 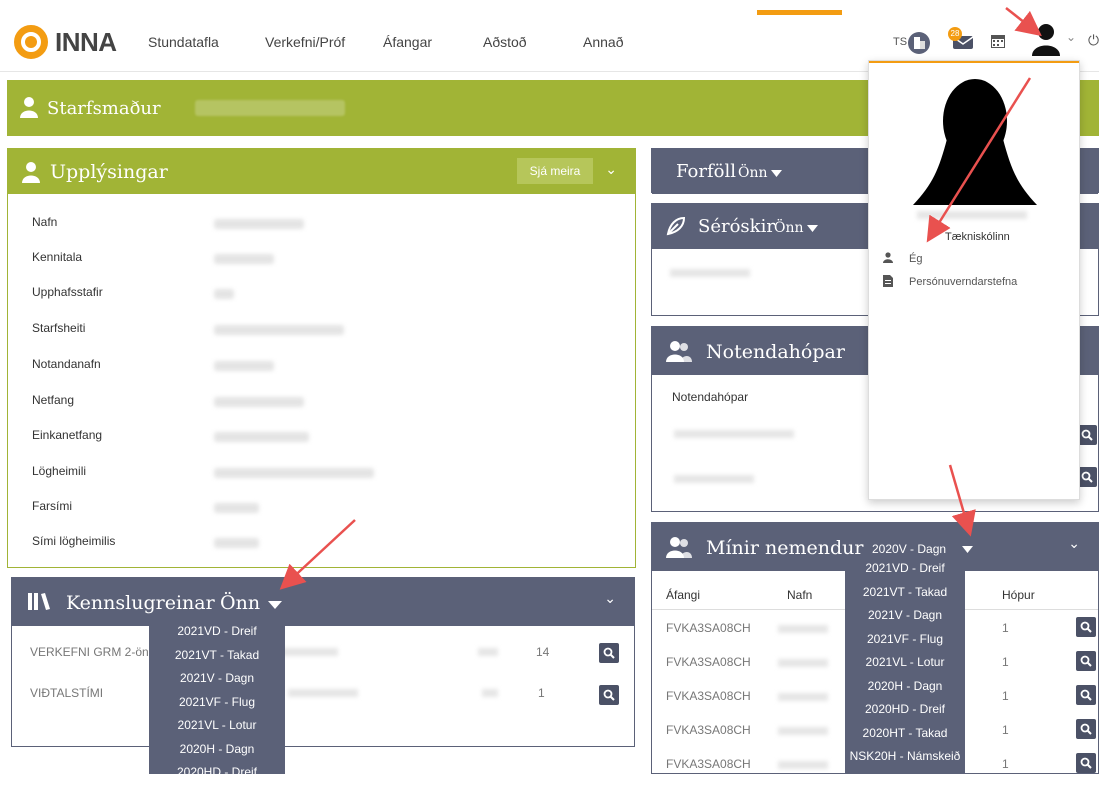 What do you see at coordinates (52, 506) in the screenshot?
I see `info-label-farsimi: Farsími` at bounding box center [52, 506].